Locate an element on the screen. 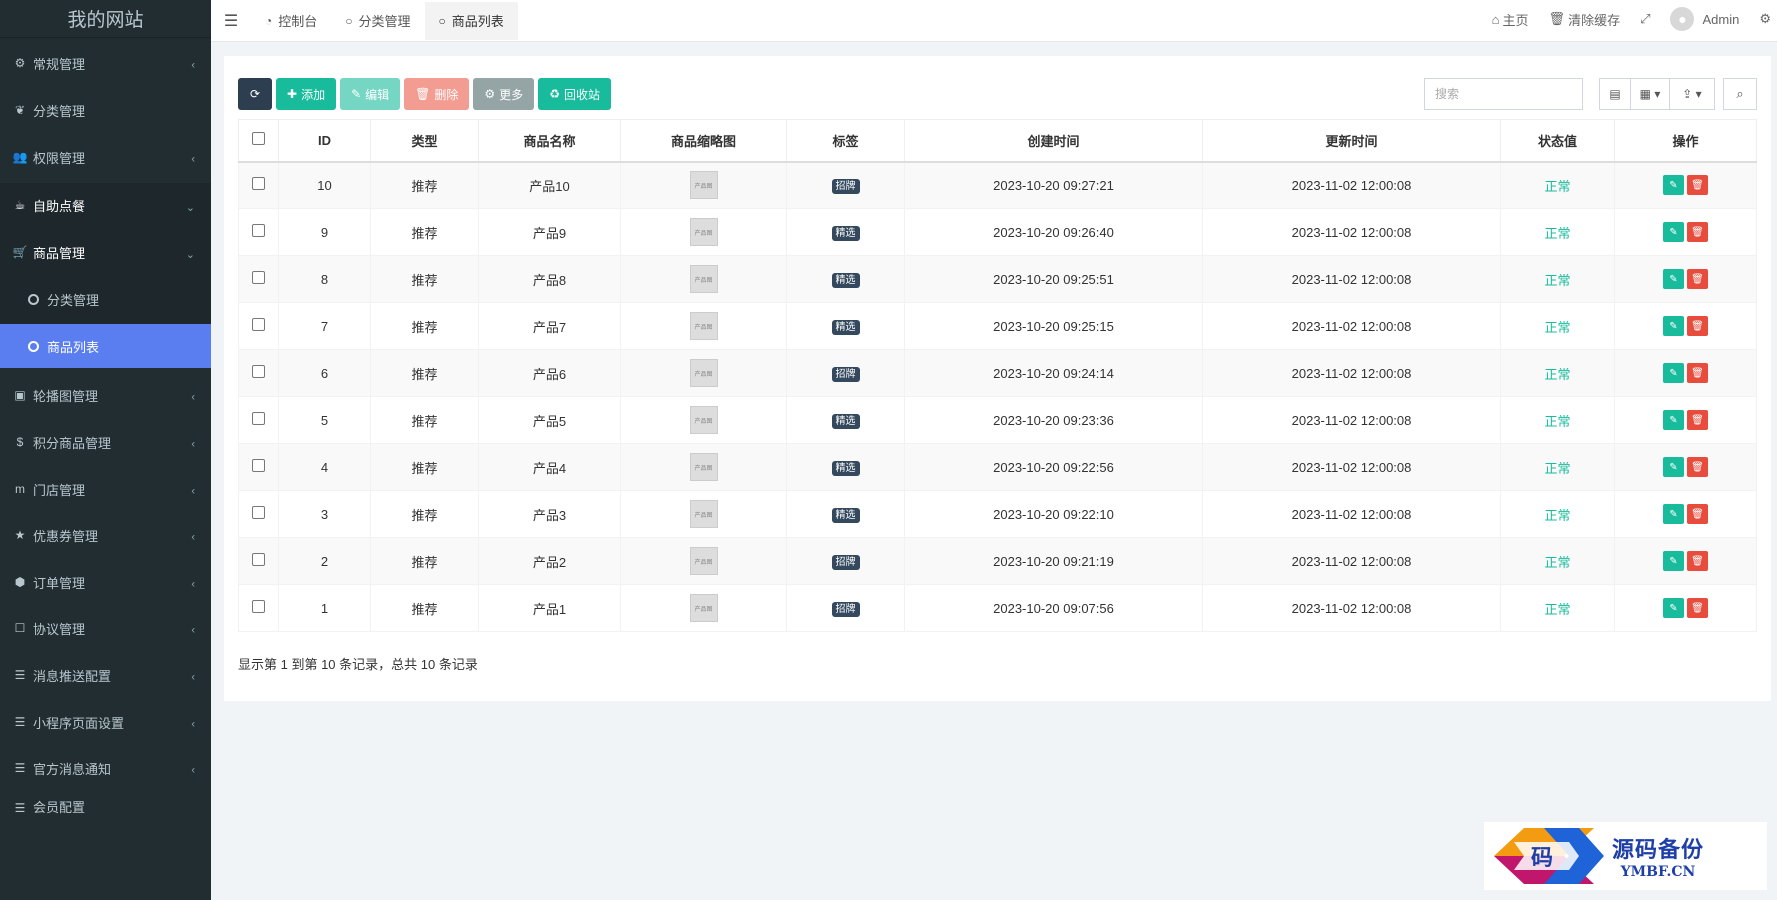 Image resolution: width=1777 pixels, height=900 pixels. sidebar-item-miniprogram-pages: ☰ 小程序页面设置 ‹ is located at coordinates (105, 722).